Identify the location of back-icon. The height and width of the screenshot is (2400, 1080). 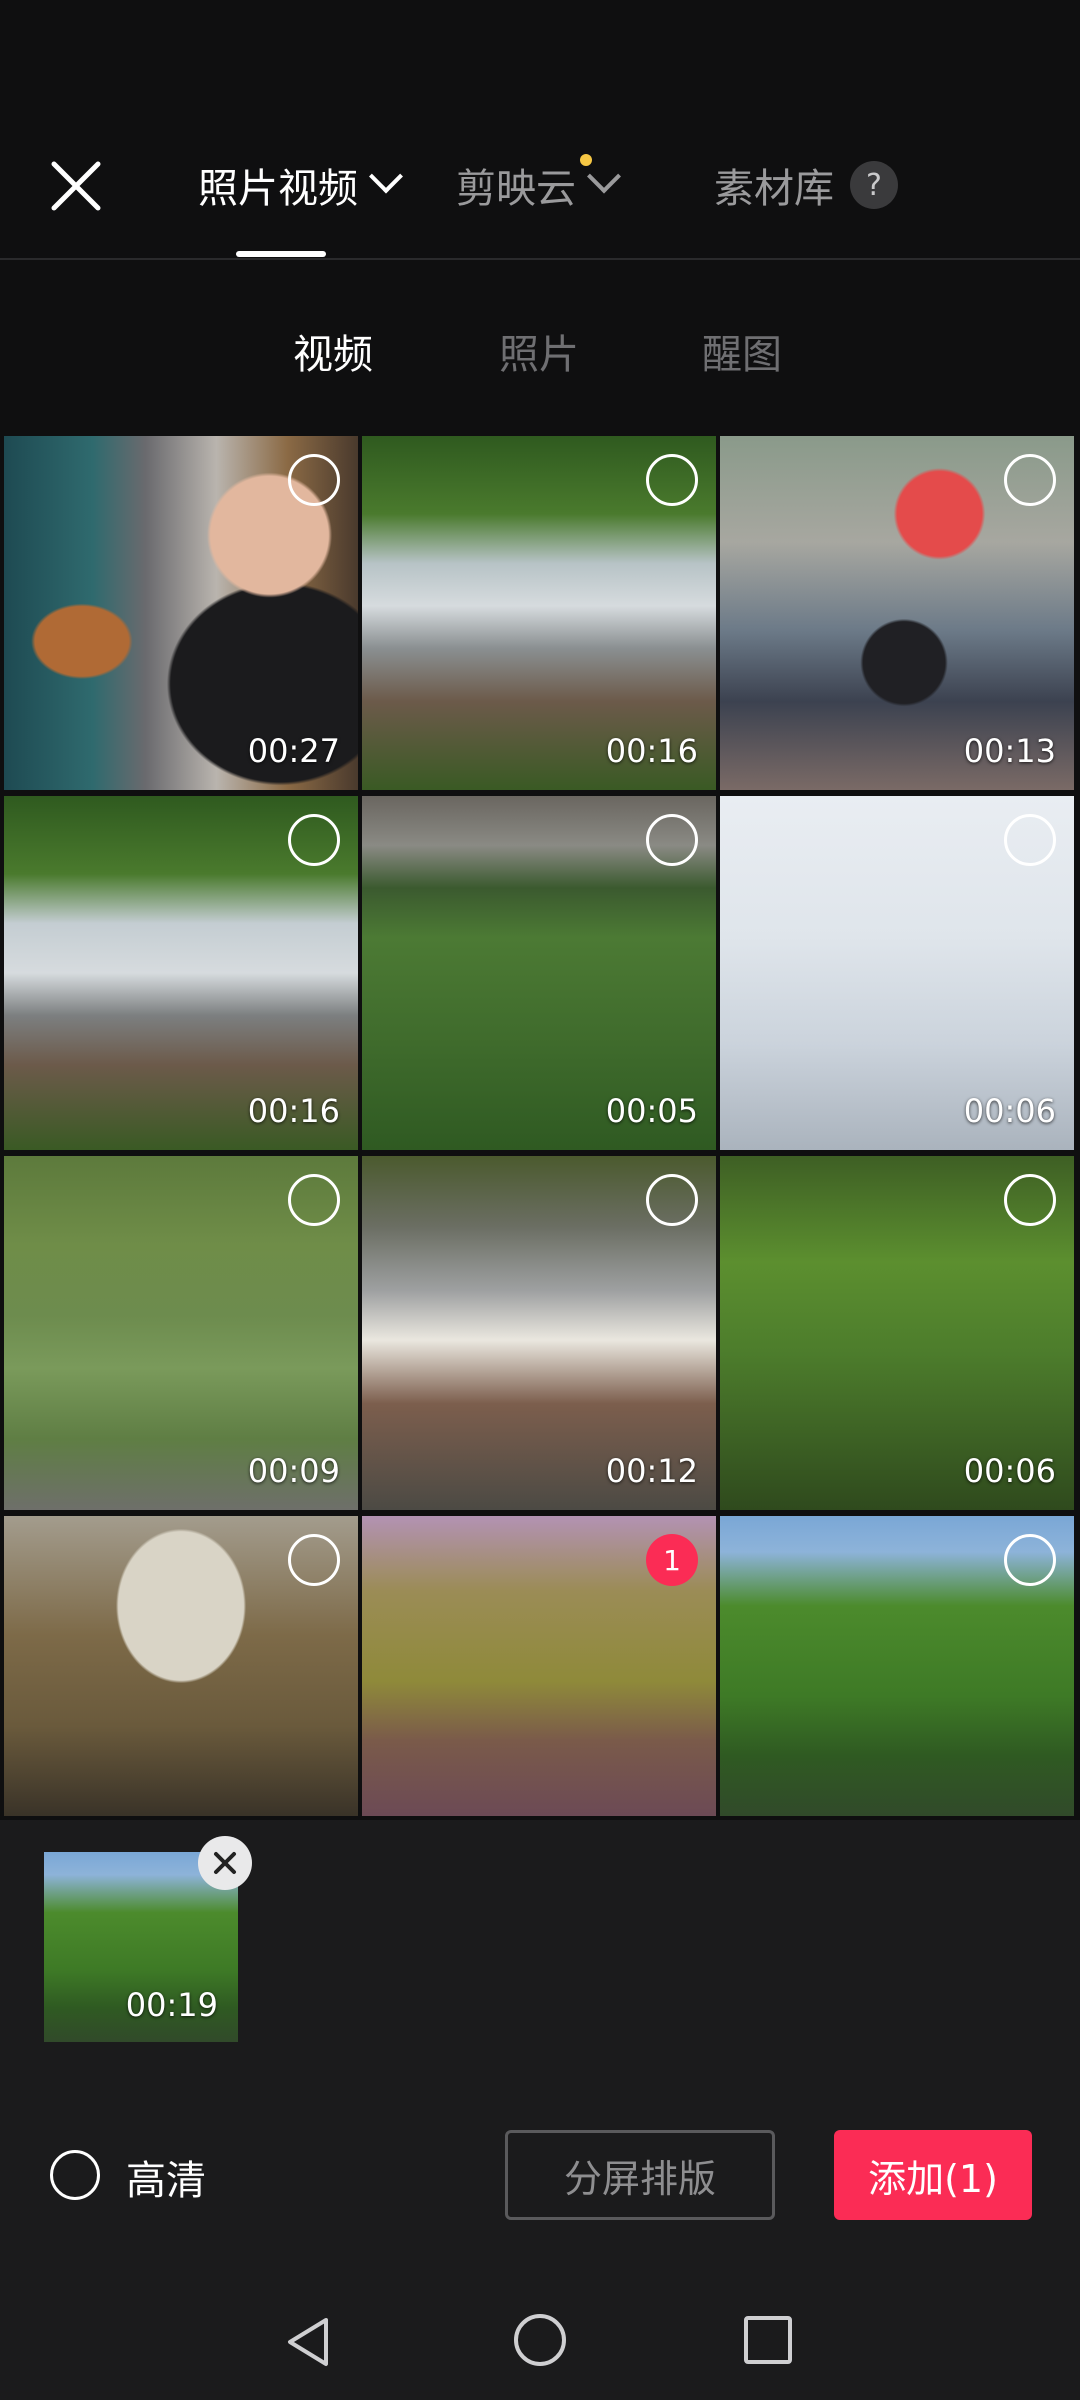
(307, 2342).